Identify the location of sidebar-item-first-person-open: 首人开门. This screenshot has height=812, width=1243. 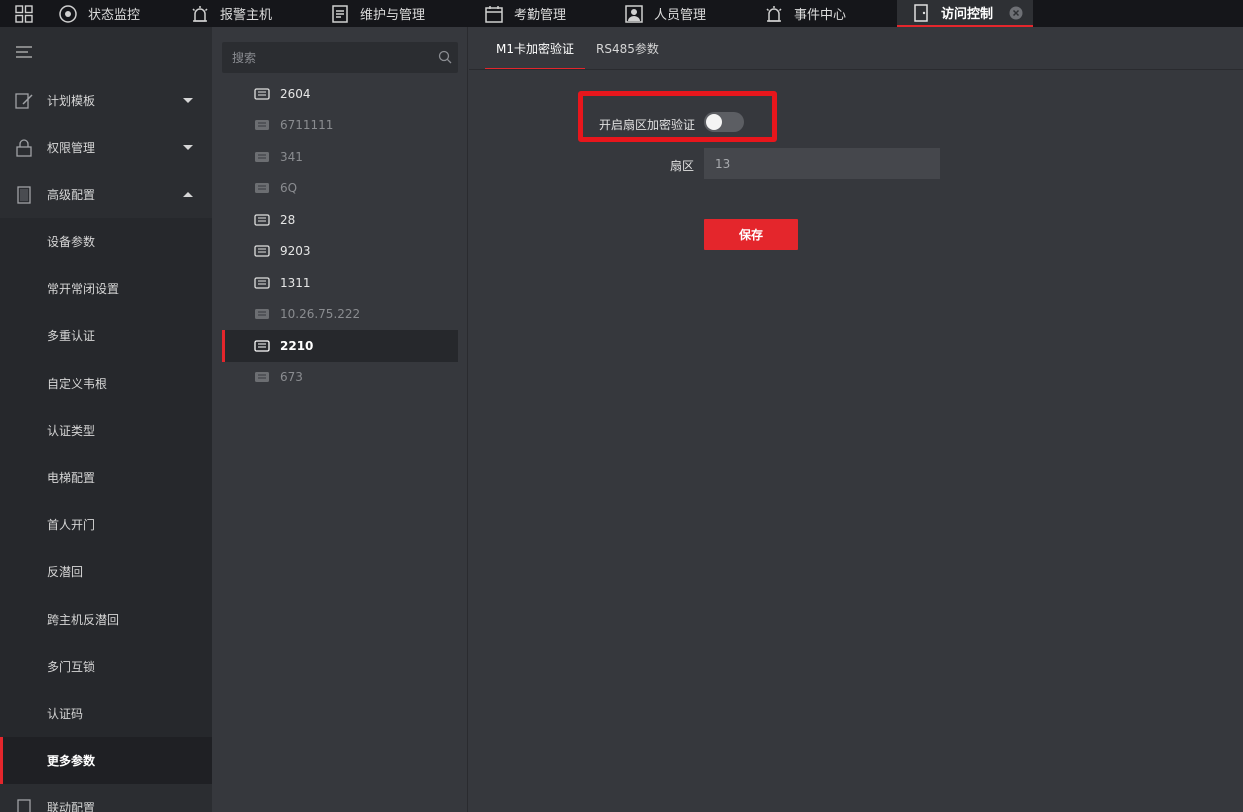
(106, 525).